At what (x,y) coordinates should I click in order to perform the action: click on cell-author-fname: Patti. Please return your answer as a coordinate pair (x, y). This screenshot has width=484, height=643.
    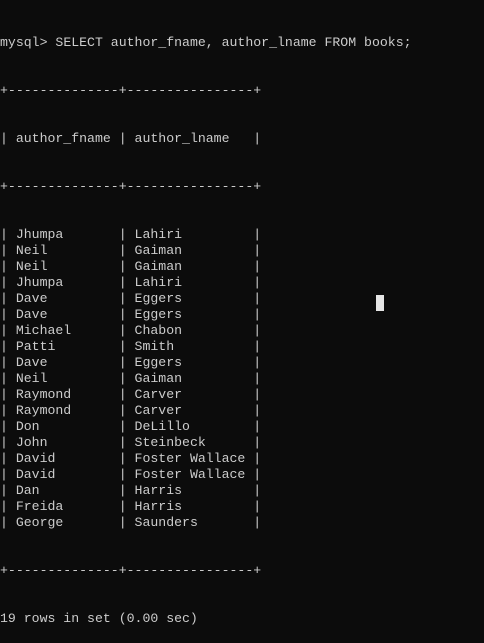
    Looking at the image, I should click on (63, 346).